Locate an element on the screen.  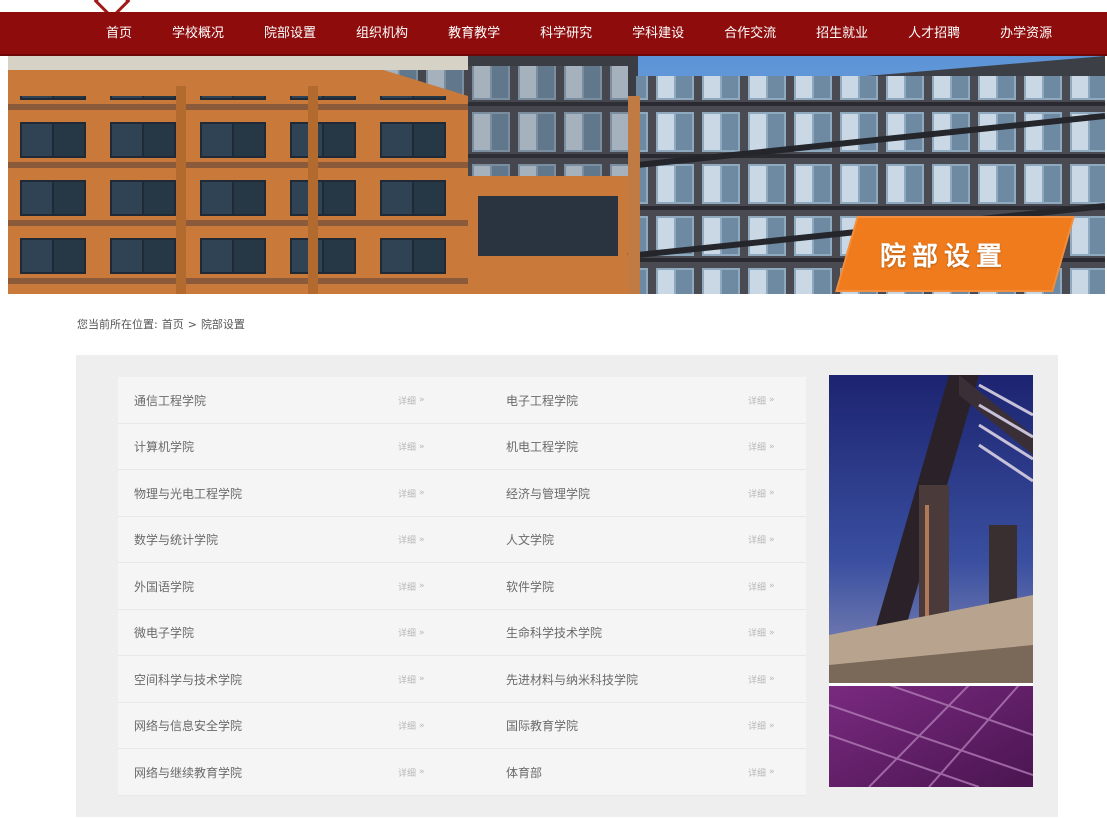
nav-item-4: 教育教学 is located at coordinates (474, 34).